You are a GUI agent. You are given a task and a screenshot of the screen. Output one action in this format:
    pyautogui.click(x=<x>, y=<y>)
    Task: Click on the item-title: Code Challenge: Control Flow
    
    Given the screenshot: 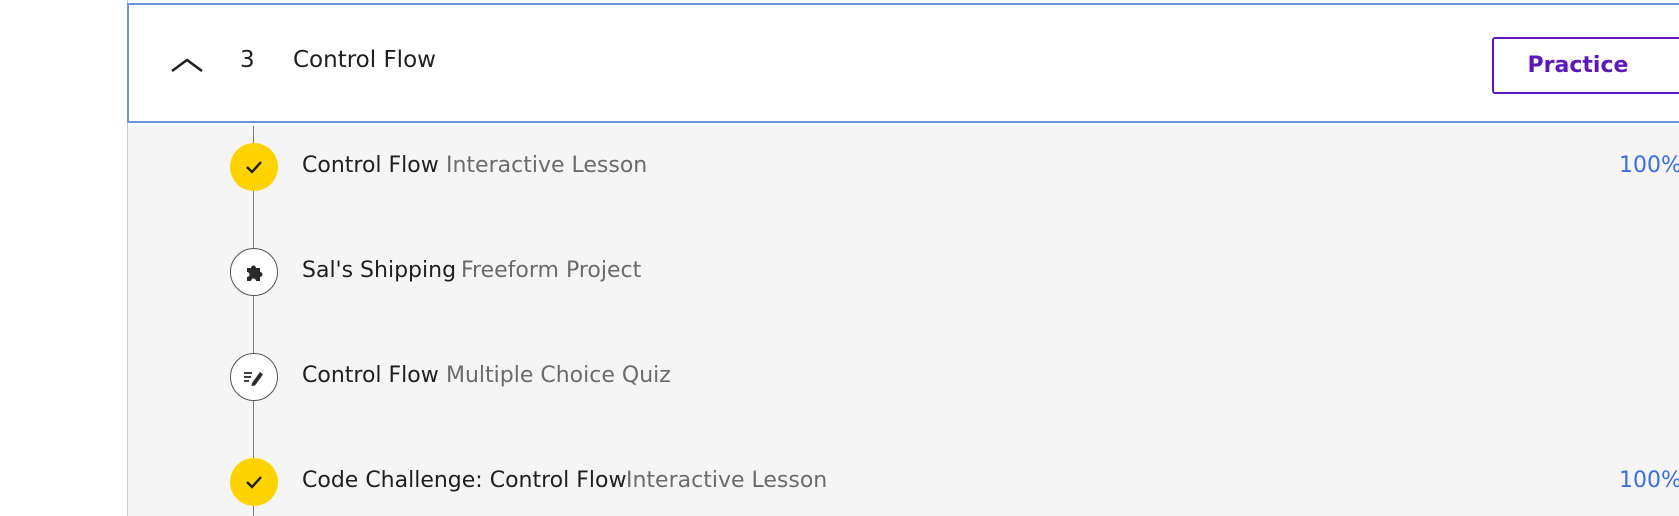 What is the action you would take?
    pyautogui.click(x=464, y=480)
    